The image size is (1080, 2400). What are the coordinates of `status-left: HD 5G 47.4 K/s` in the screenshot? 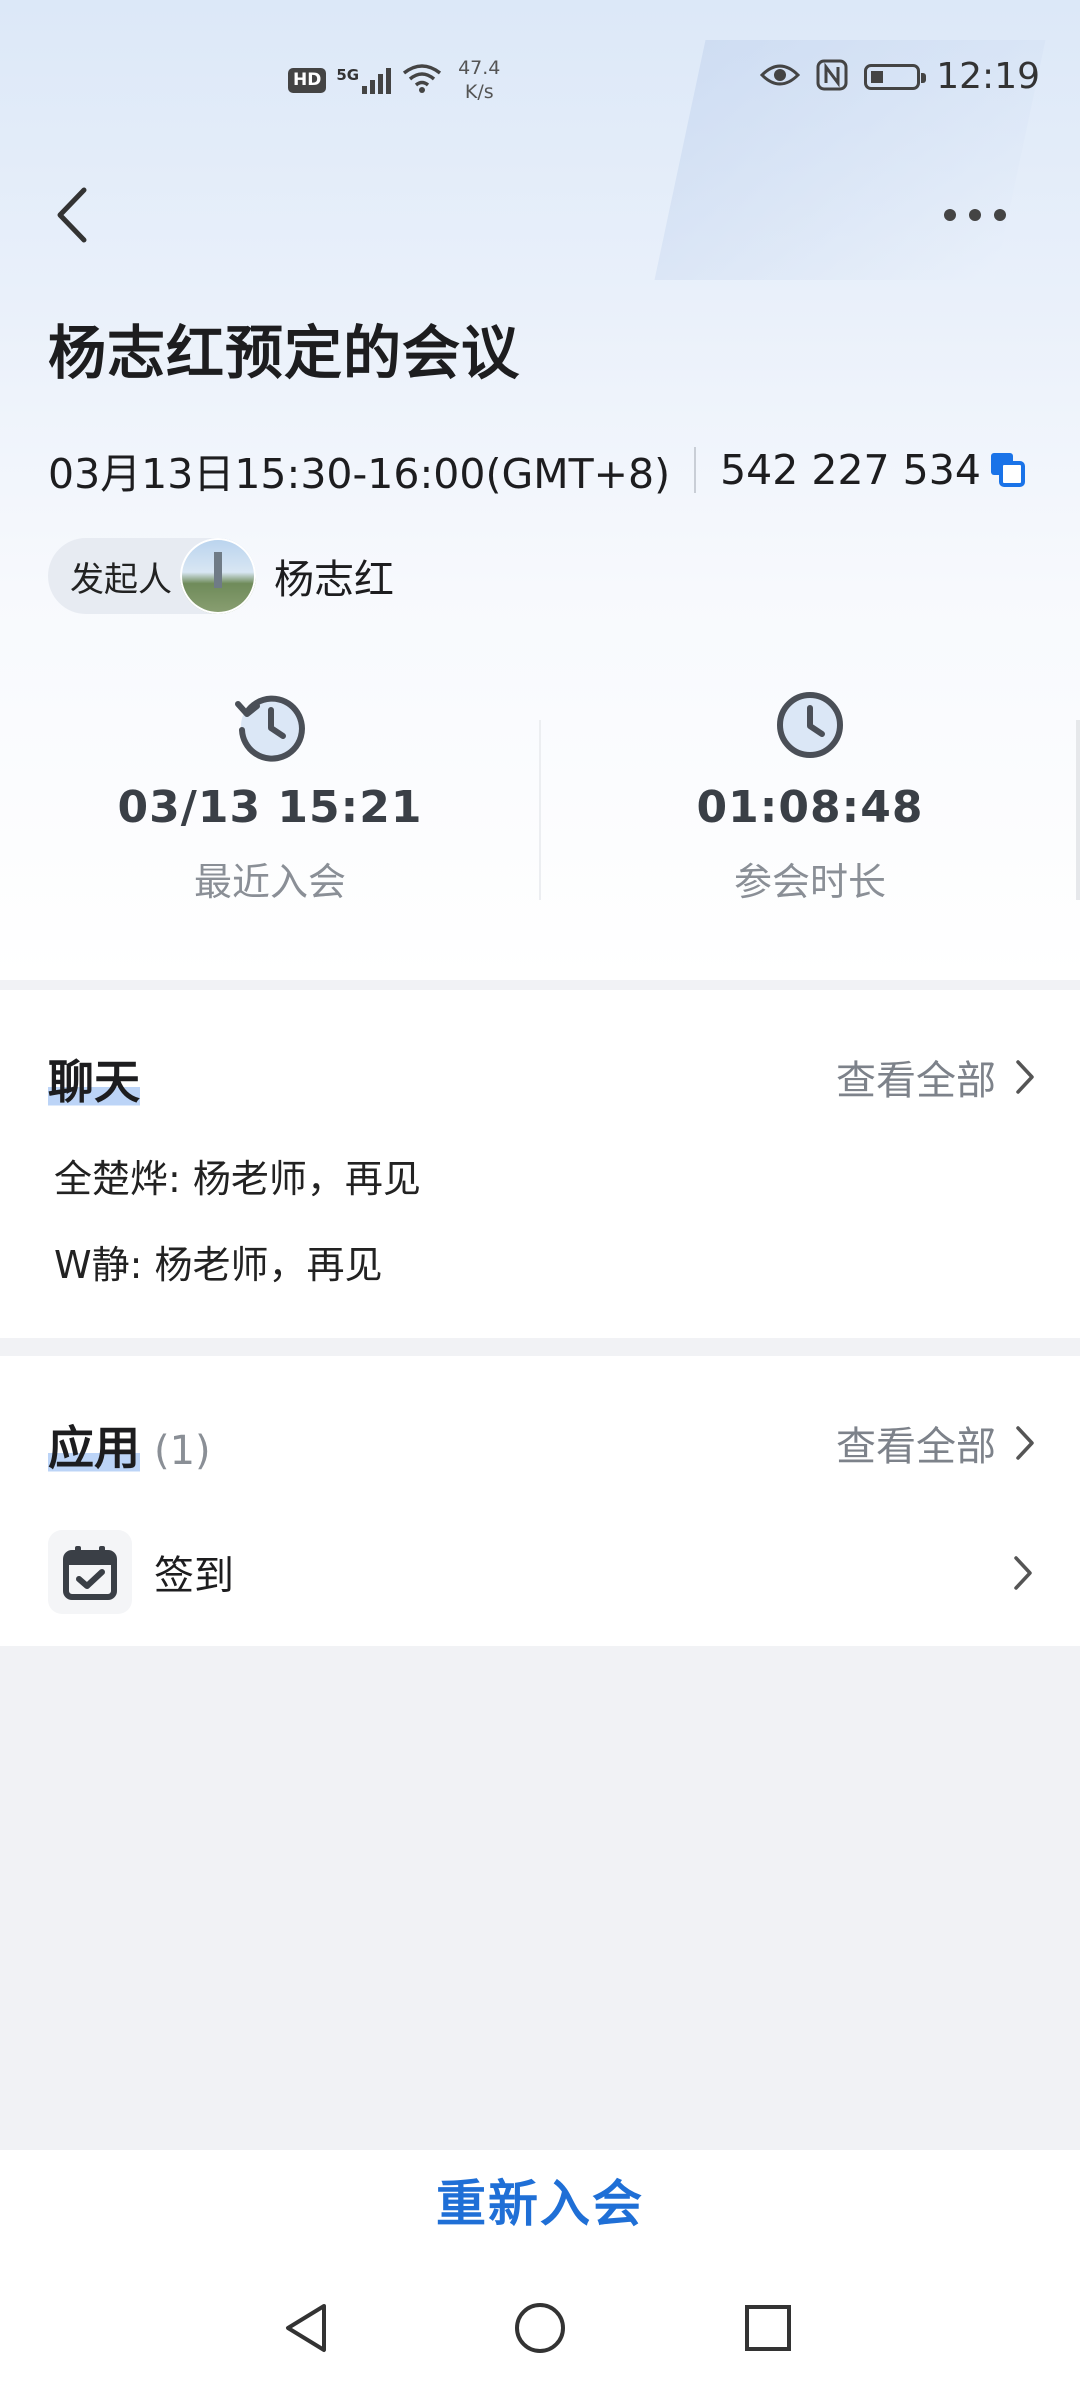 It's located at (394, 80).